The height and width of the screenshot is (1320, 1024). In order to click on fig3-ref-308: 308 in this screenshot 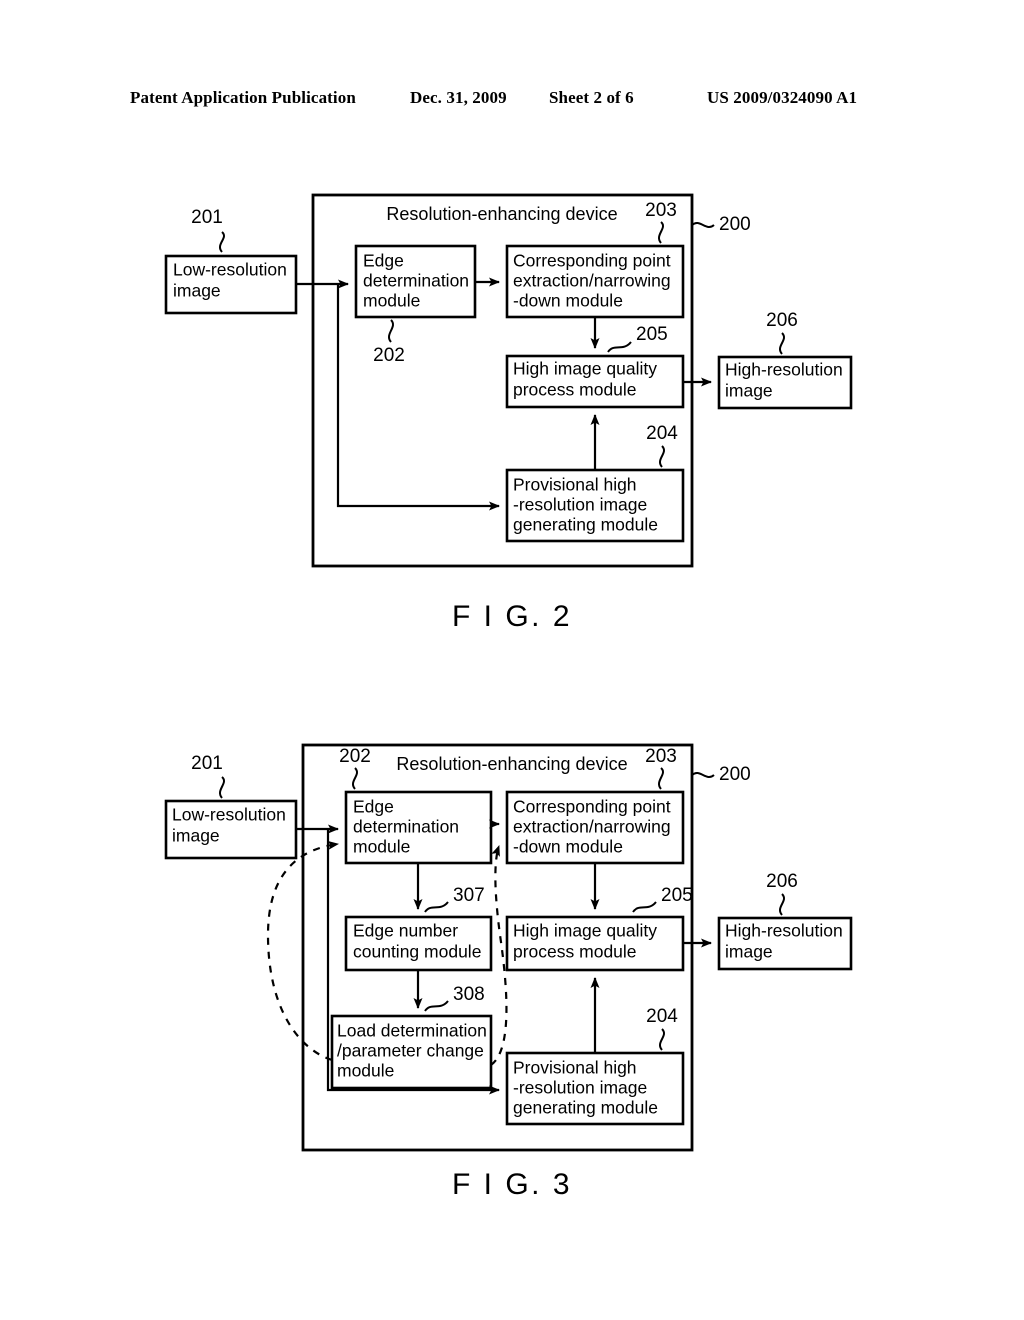, I will do `click(469, 994)`.